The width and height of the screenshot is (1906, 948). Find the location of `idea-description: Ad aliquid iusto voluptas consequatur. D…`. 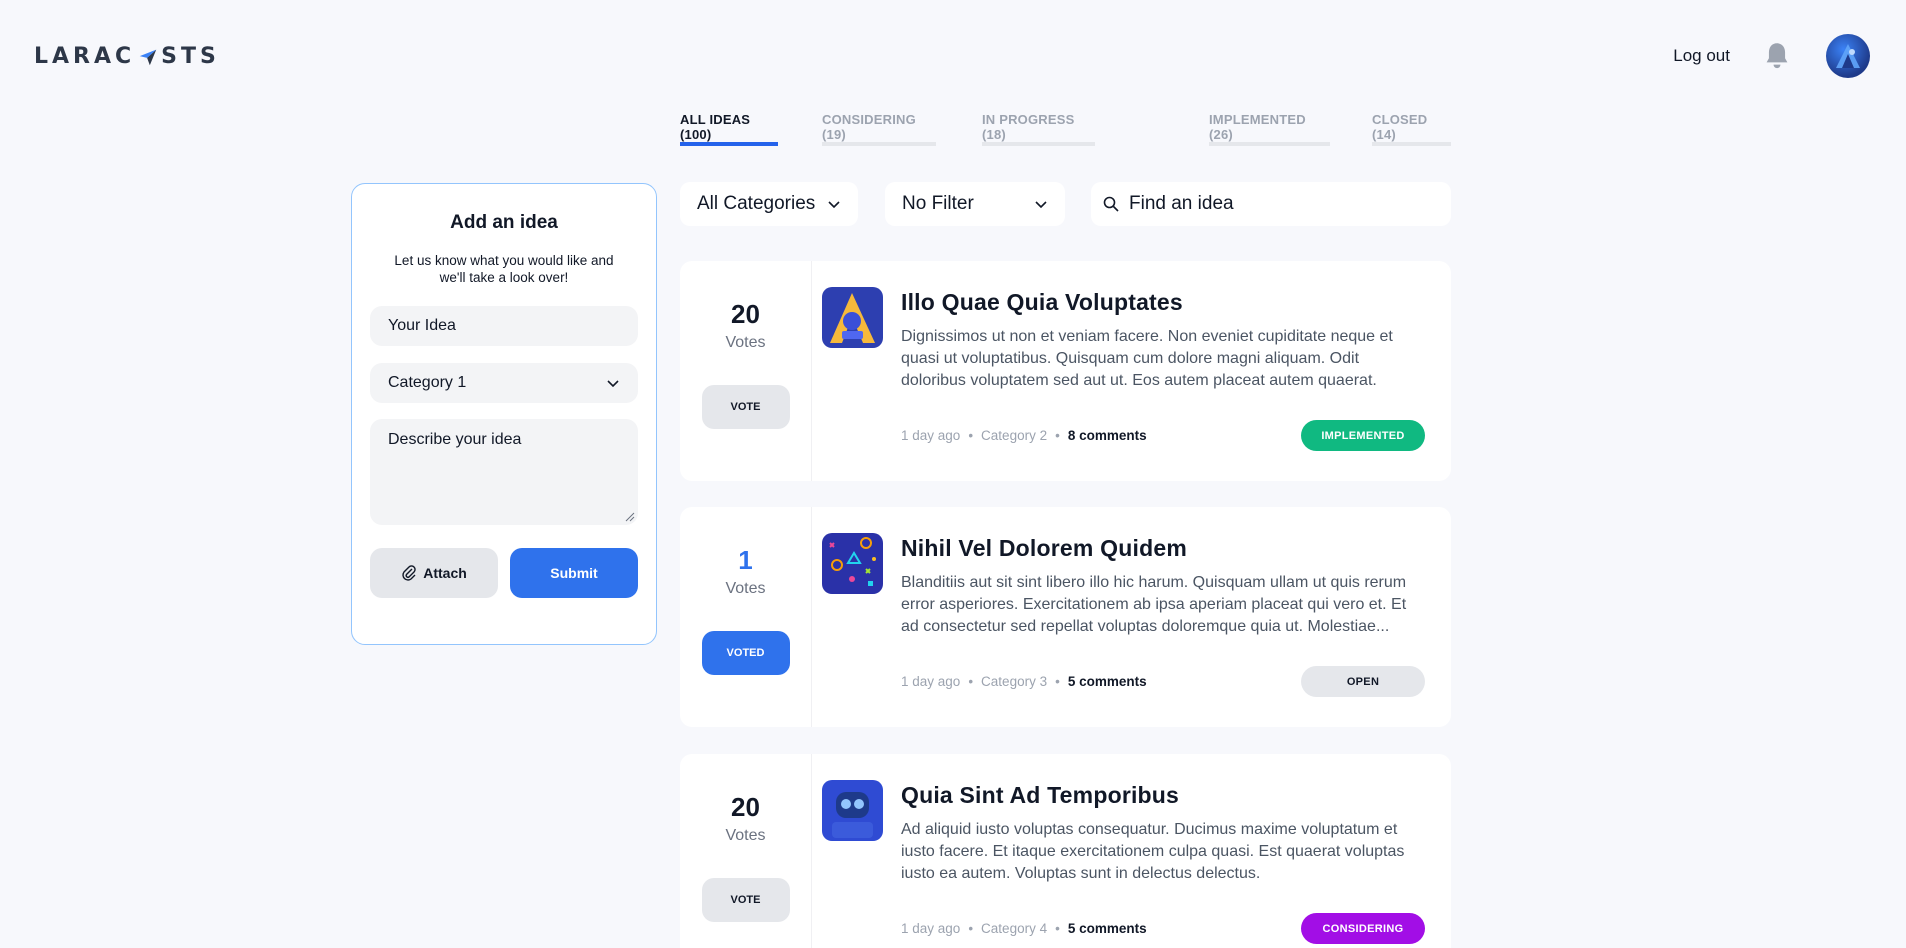

idea-description: Ad aliquid iusto voluptas consequatur. D… is located at coordinates (1153, 851).